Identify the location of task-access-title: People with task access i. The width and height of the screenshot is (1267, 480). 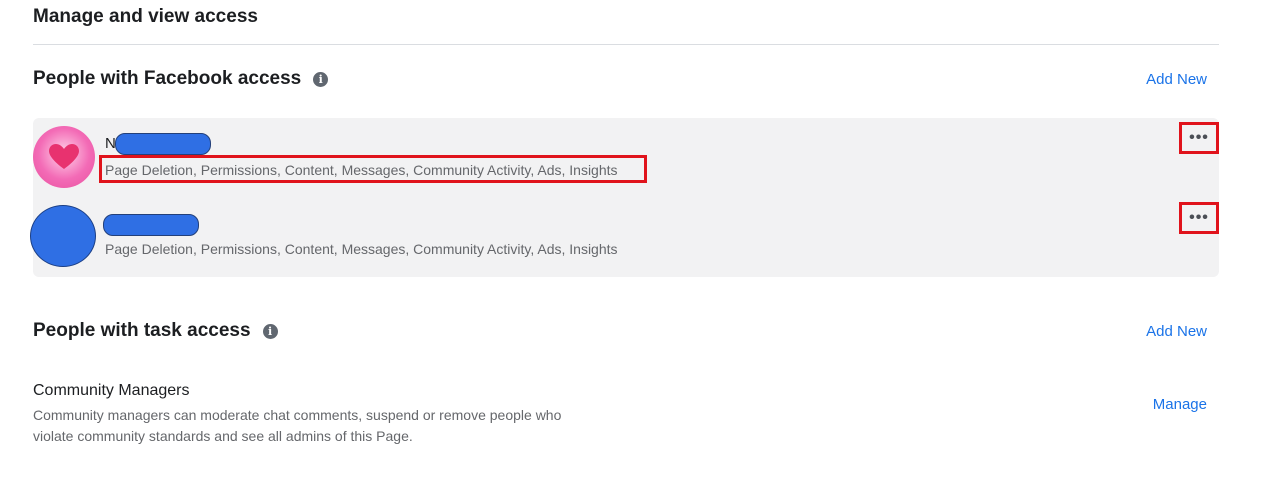
(155, 331).